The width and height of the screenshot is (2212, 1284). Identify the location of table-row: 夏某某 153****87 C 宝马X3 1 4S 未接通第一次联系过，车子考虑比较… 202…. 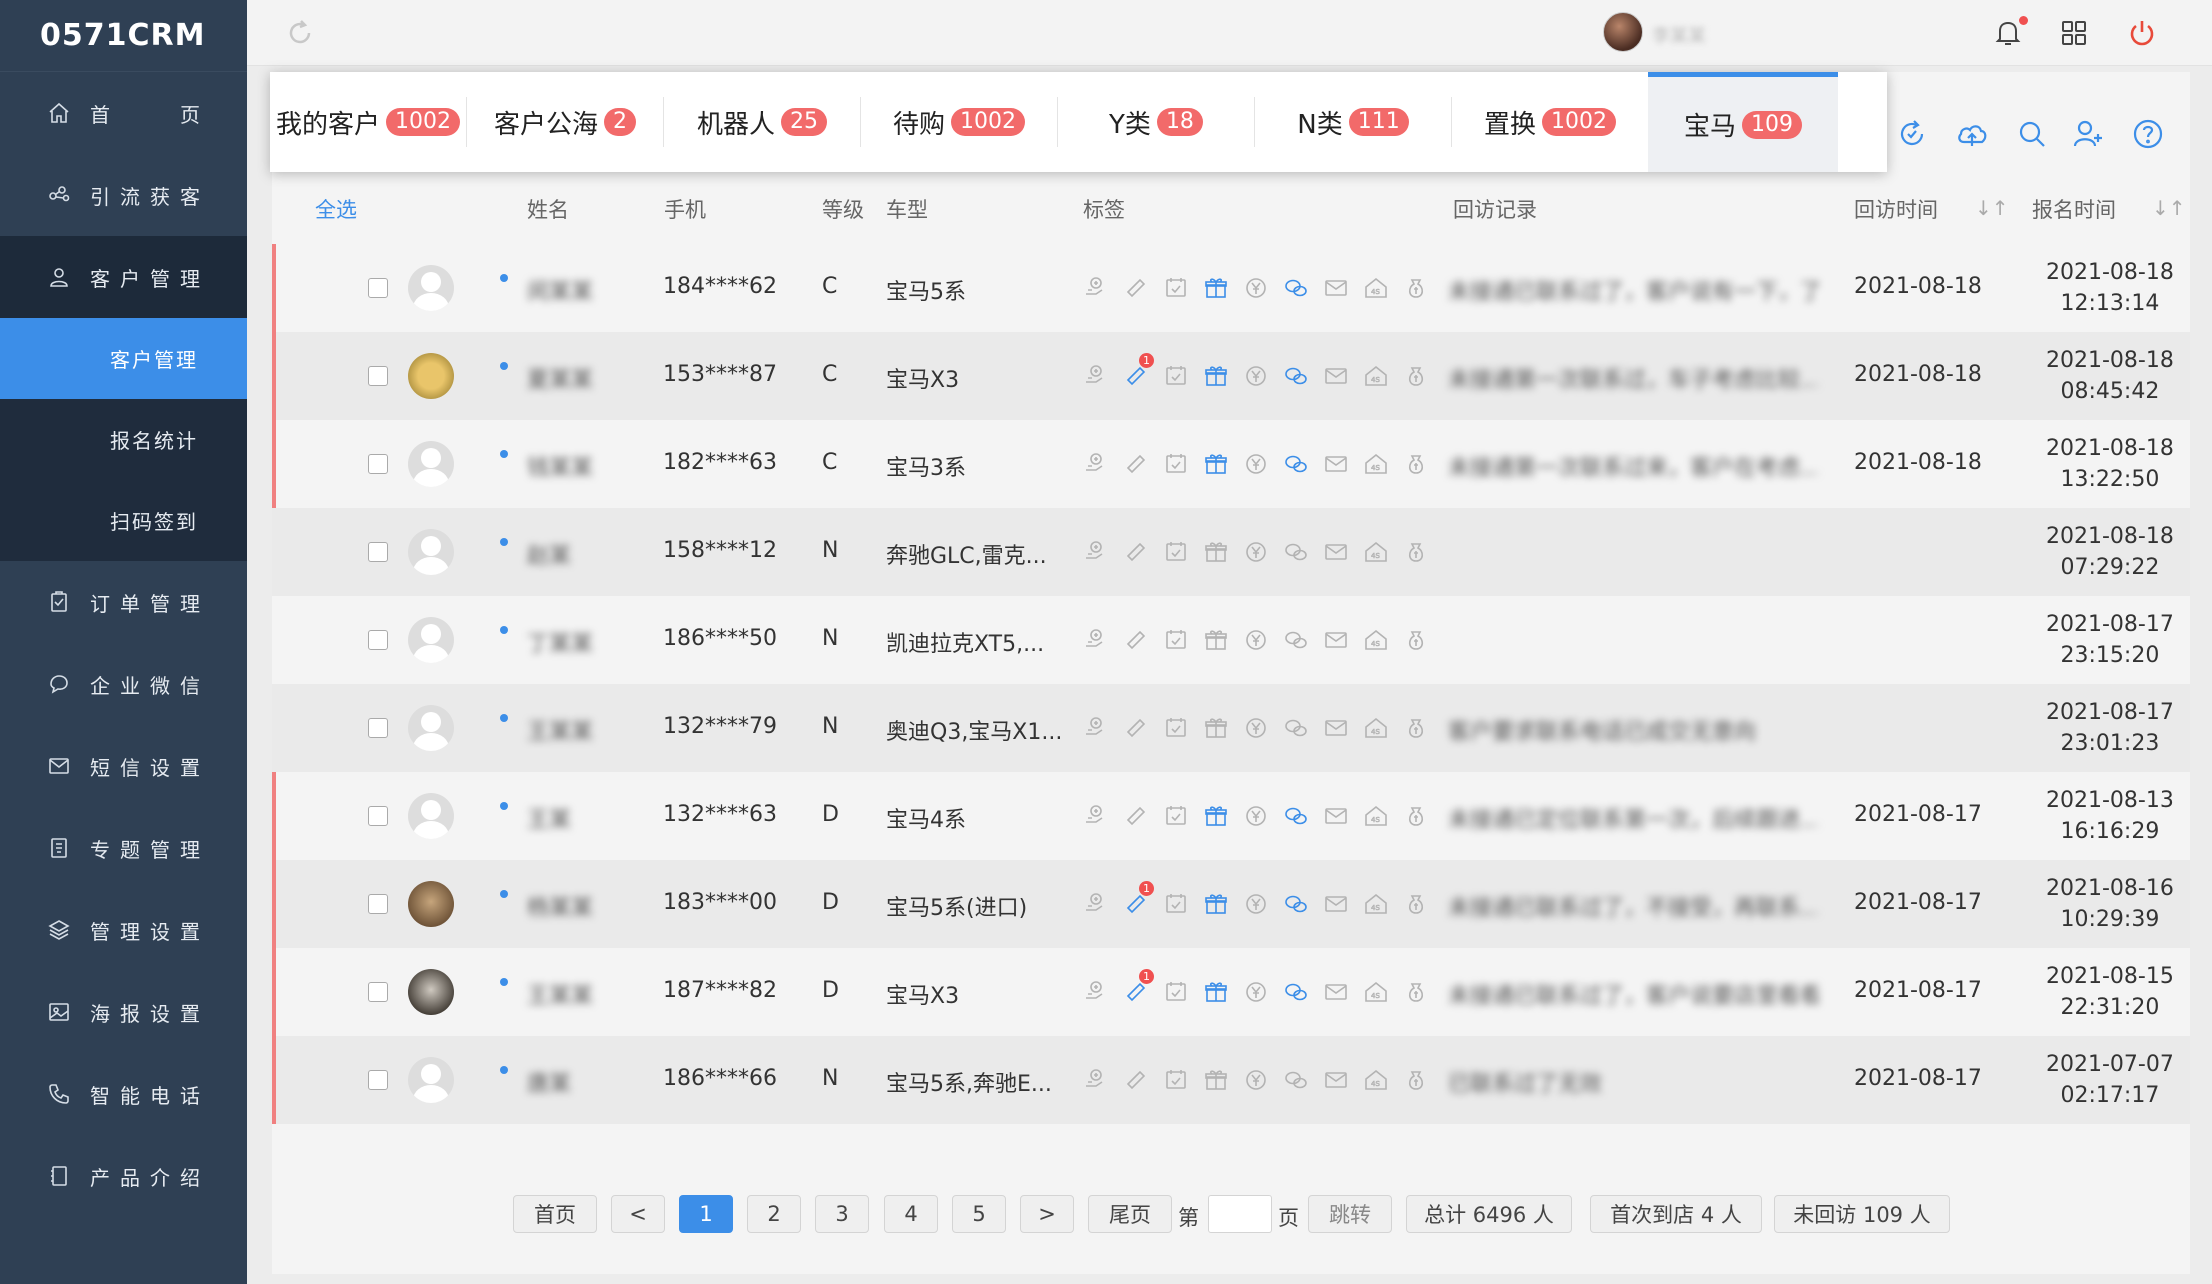
(1231, 376).